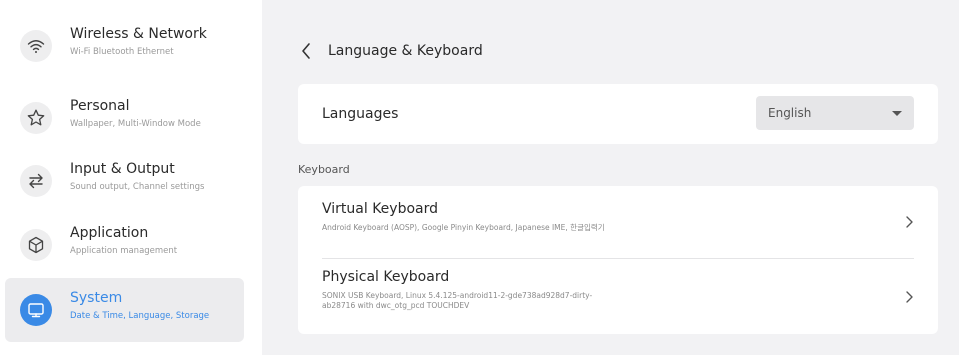  I want to click on sidebar-item-subtitle: Wi-Fi Bluetooth Ethernet, so click(122, 52).